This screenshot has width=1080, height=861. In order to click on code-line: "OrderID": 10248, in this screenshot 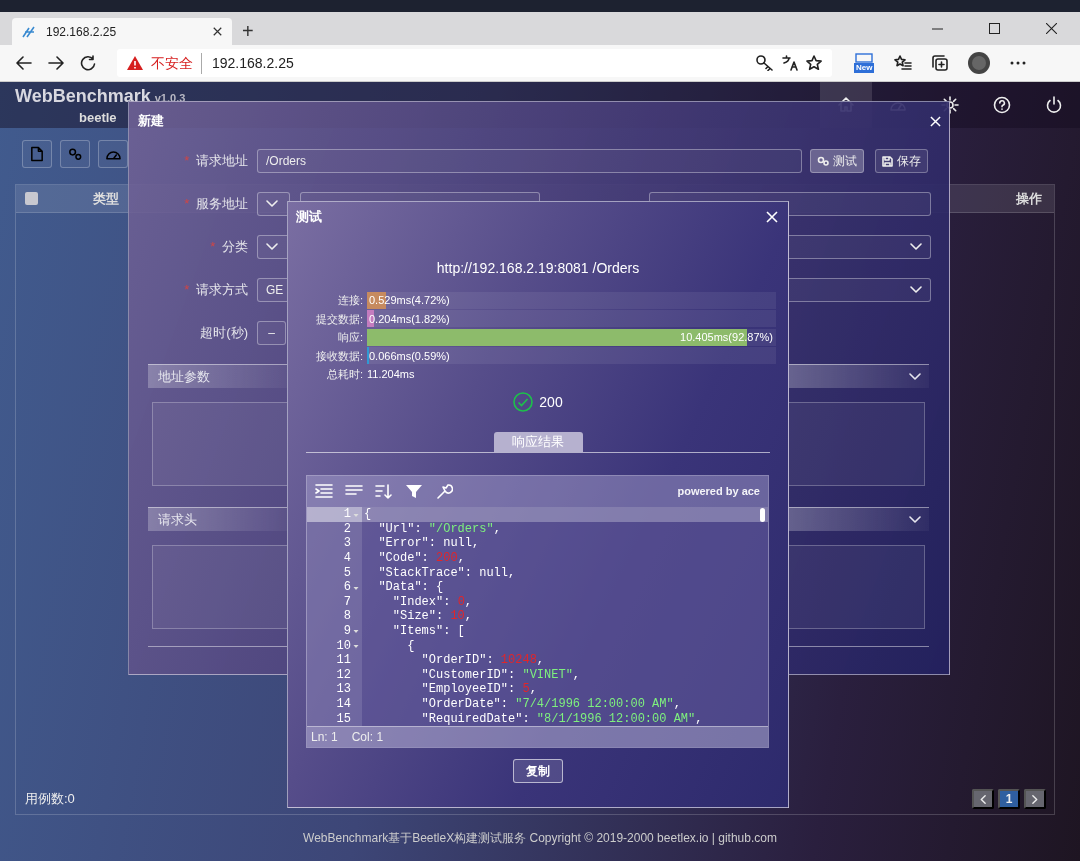, I will do `click(482, 660)`.